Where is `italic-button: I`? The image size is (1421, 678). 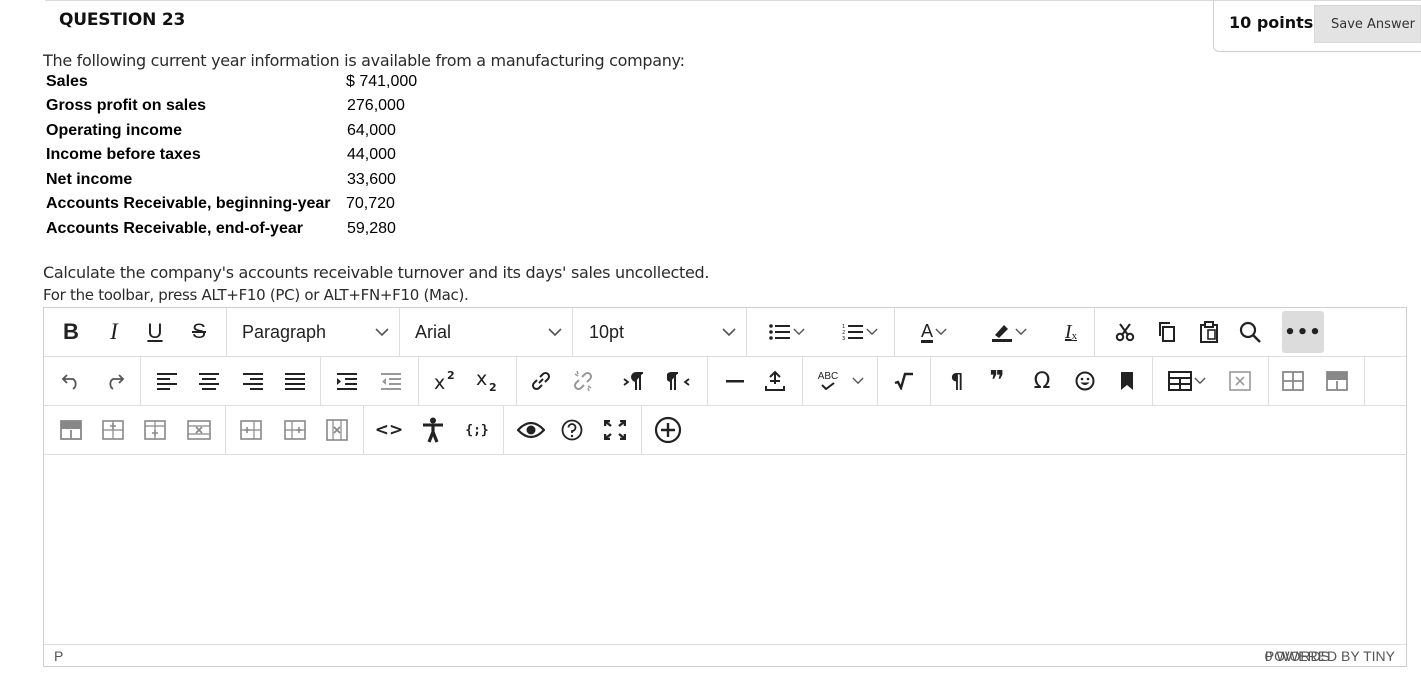
italic-button: I is located at coordinates (114, 332).